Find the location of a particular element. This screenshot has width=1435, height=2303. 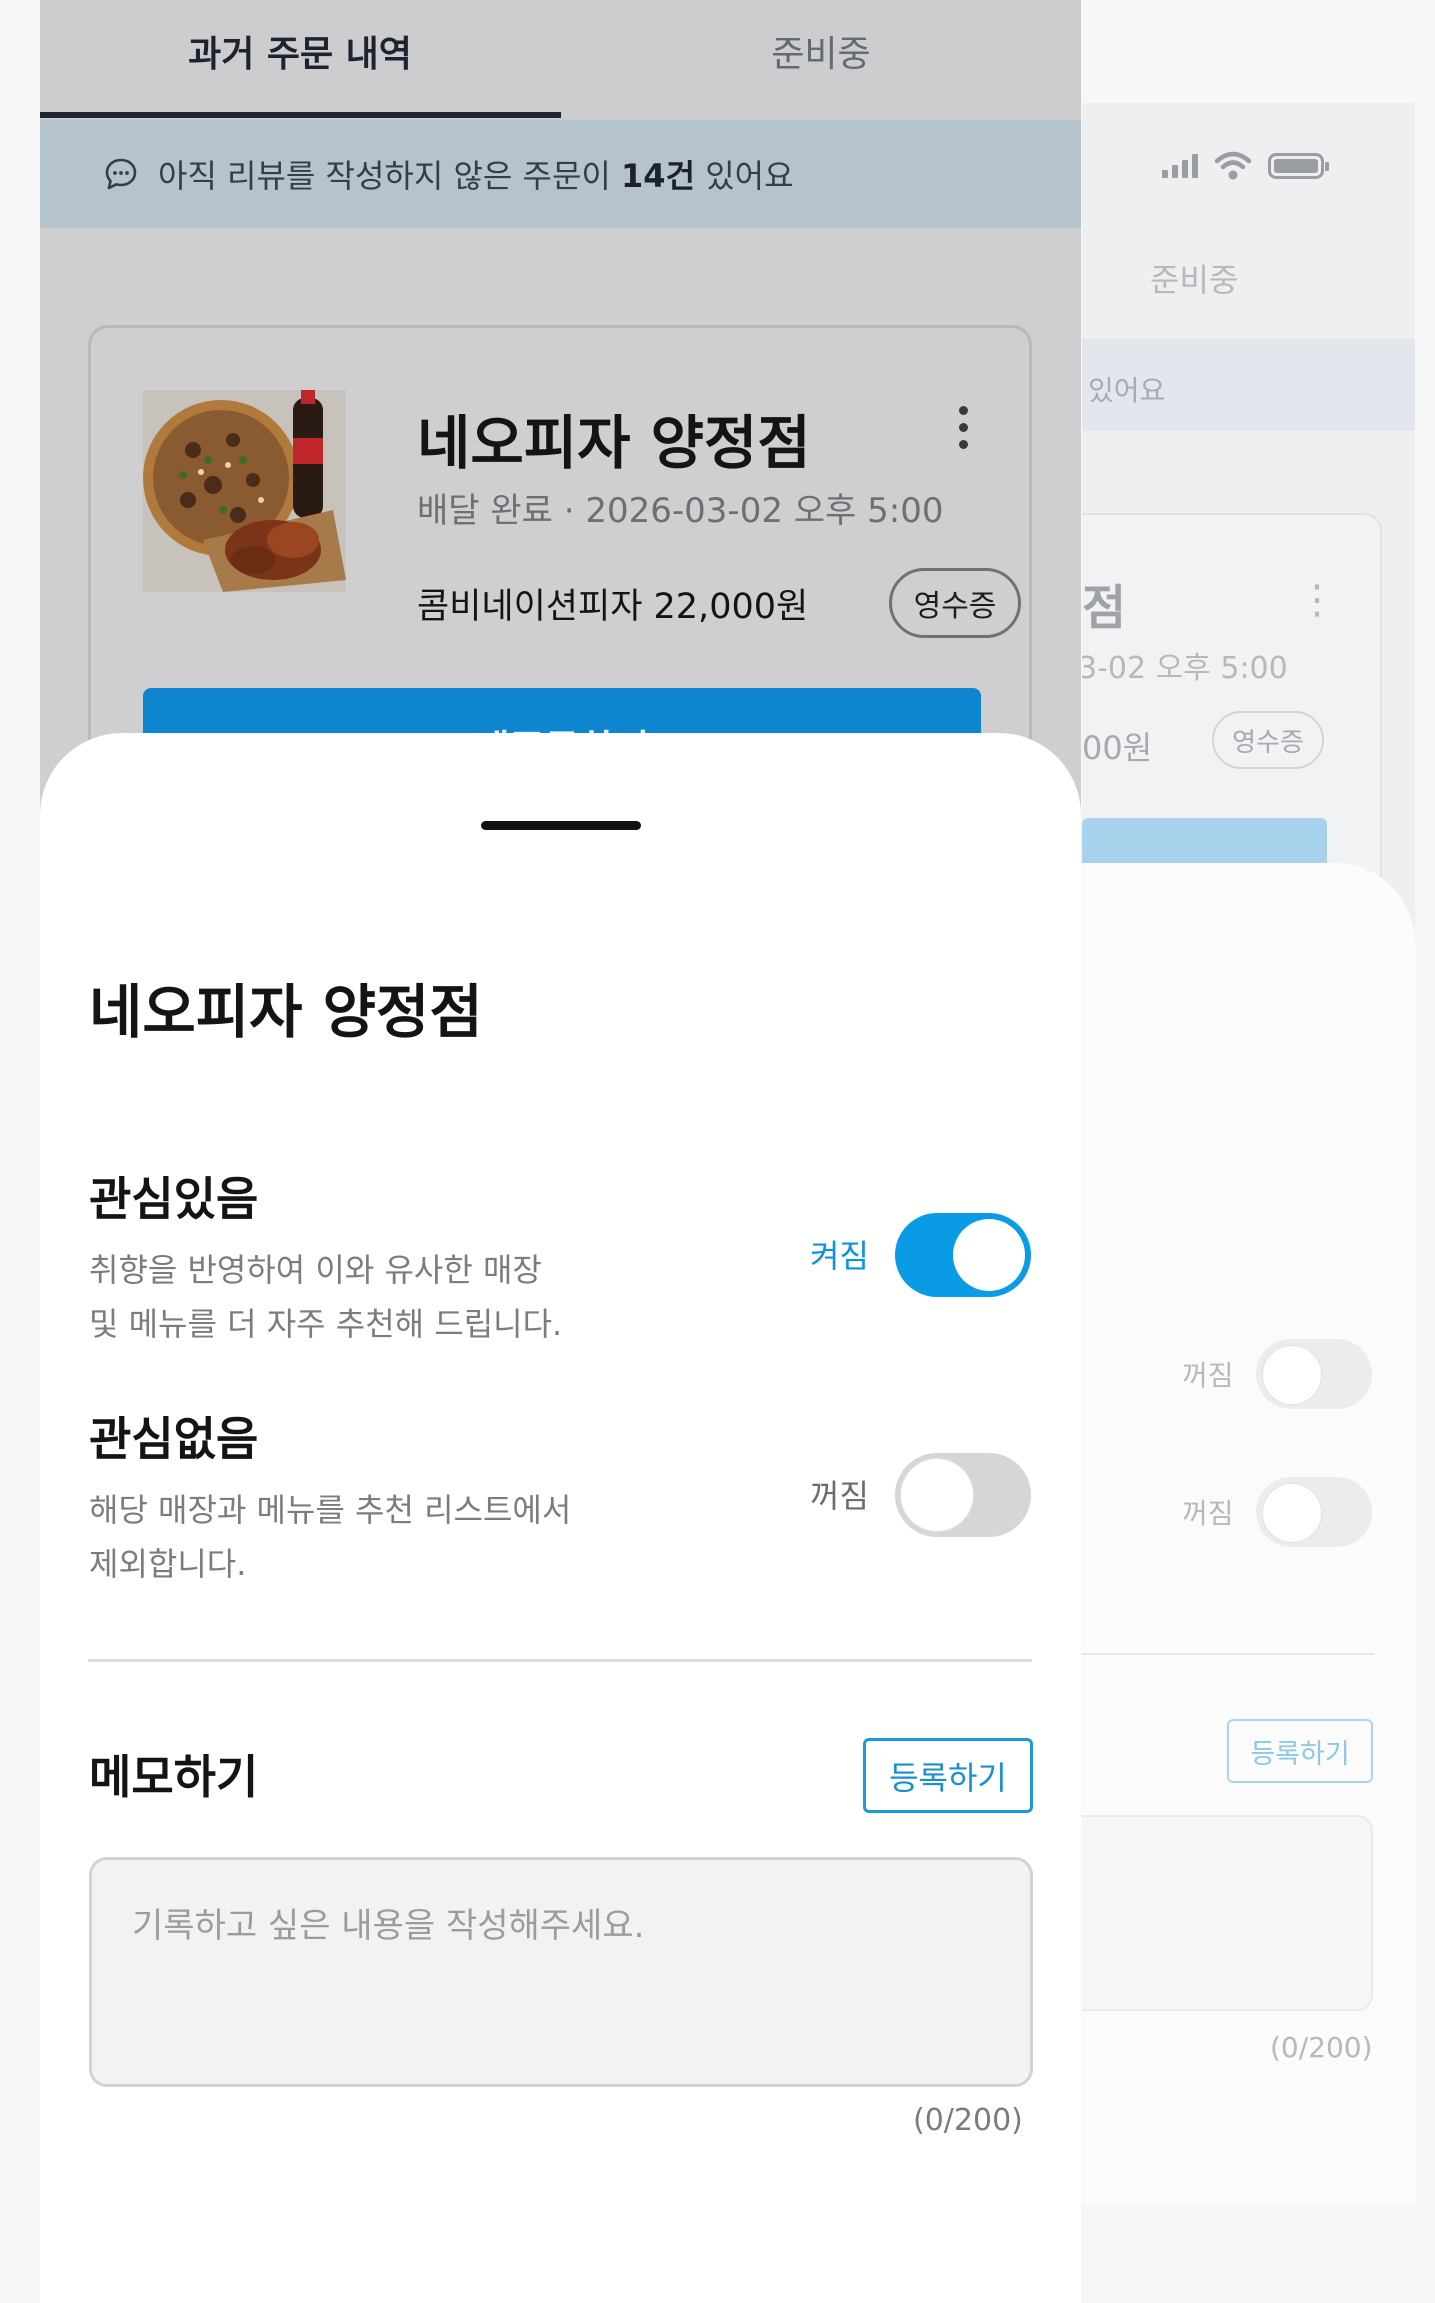

order-datetime: 2026-03-02 오후 5:00 is located at coordinates (764, 511).